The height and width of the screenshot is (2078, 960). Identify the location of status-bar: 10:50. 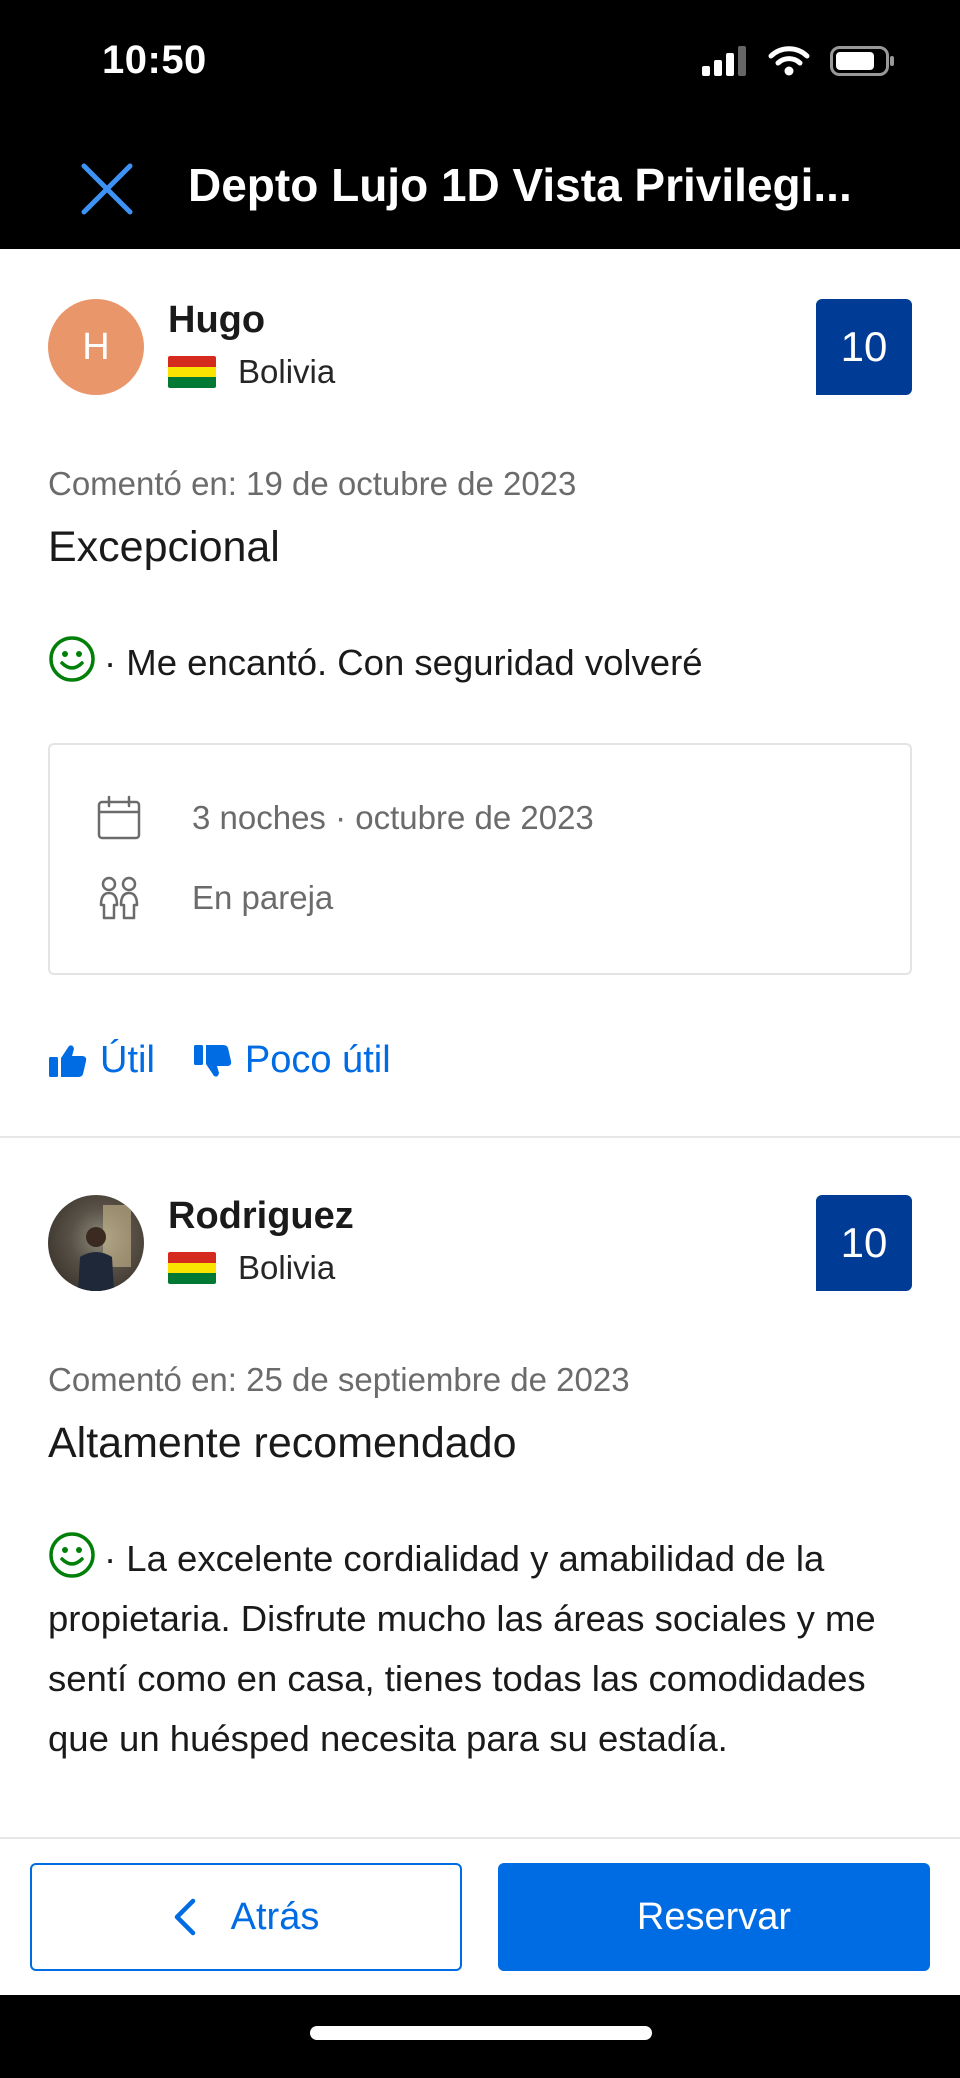
(480, 64).